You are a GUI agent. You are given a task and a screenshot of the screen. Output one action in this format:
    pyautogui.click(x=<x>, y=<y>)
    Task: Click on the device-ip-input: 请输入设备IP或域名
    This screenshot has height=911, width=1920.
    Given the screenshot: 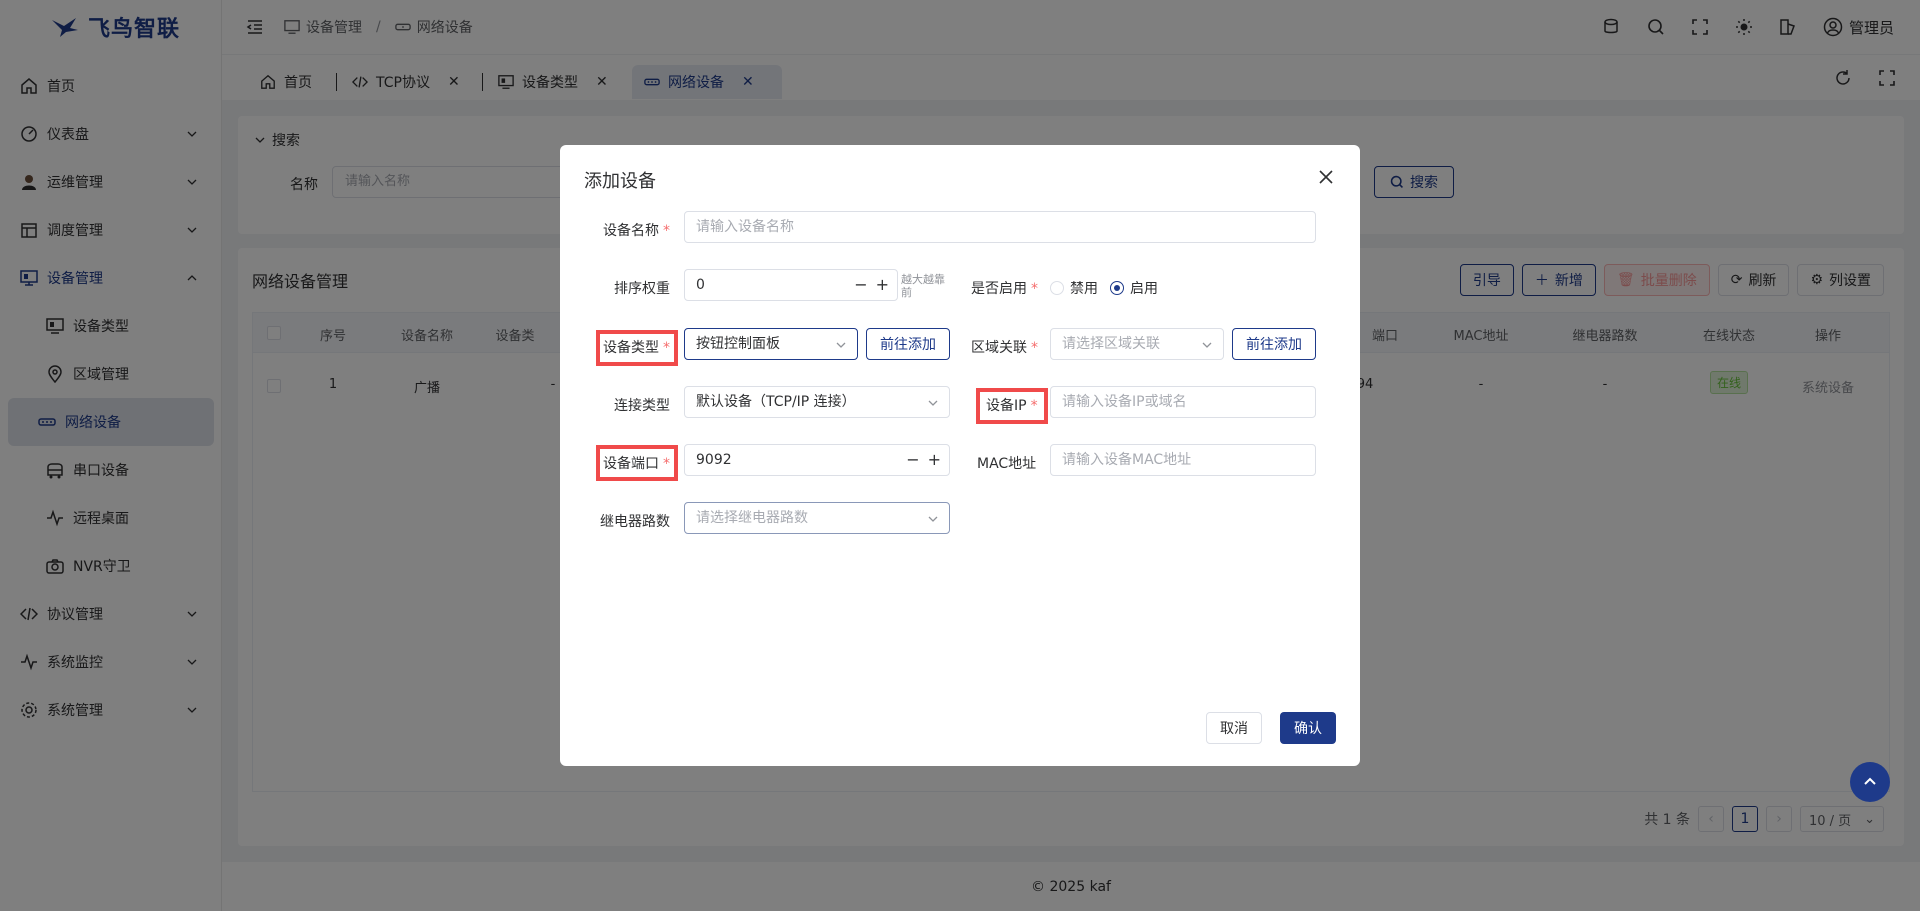 What is the action you would take?
    pyautogui.click(x=1183, y=402)
    